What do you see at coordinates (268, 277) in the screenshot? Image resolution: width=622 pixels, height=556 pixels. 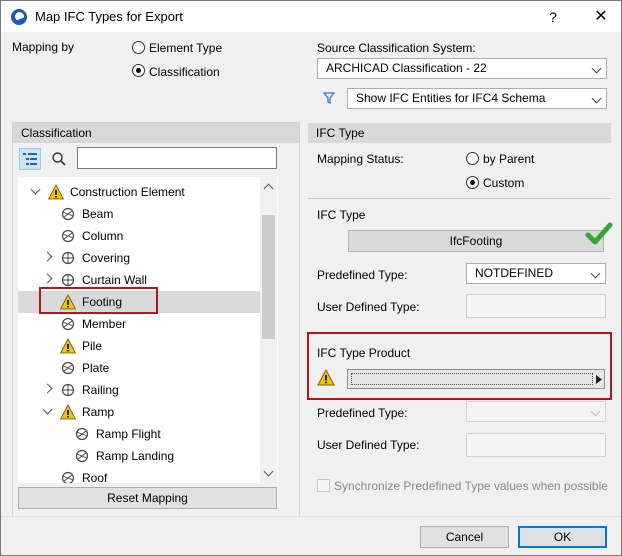 I see `scrollbar-thumb` at bounding box center [268, 277].